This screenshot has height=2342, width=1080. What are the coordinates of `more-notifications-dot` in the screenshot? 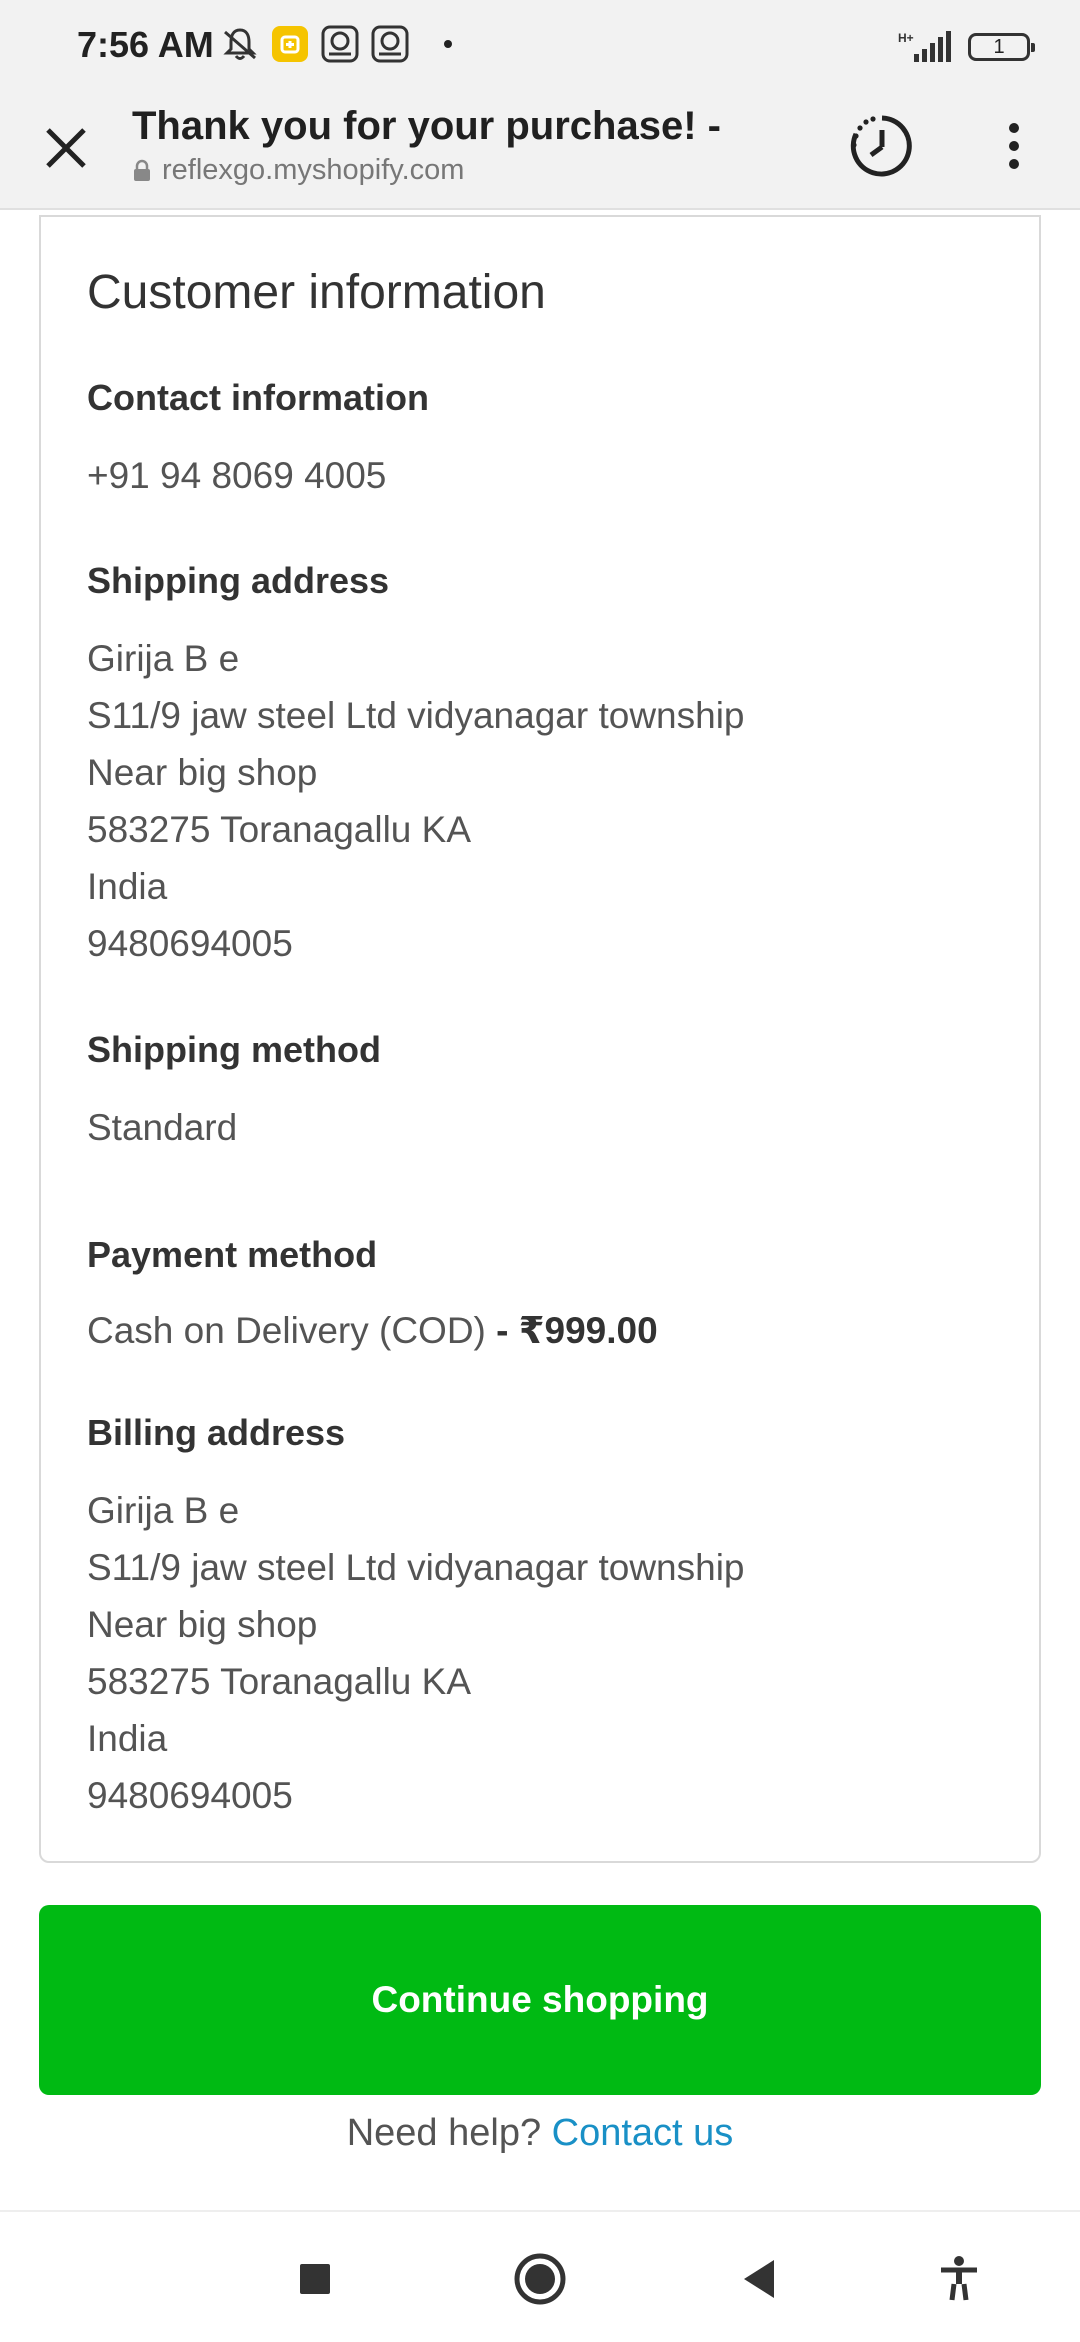 It's located at (448, 44).